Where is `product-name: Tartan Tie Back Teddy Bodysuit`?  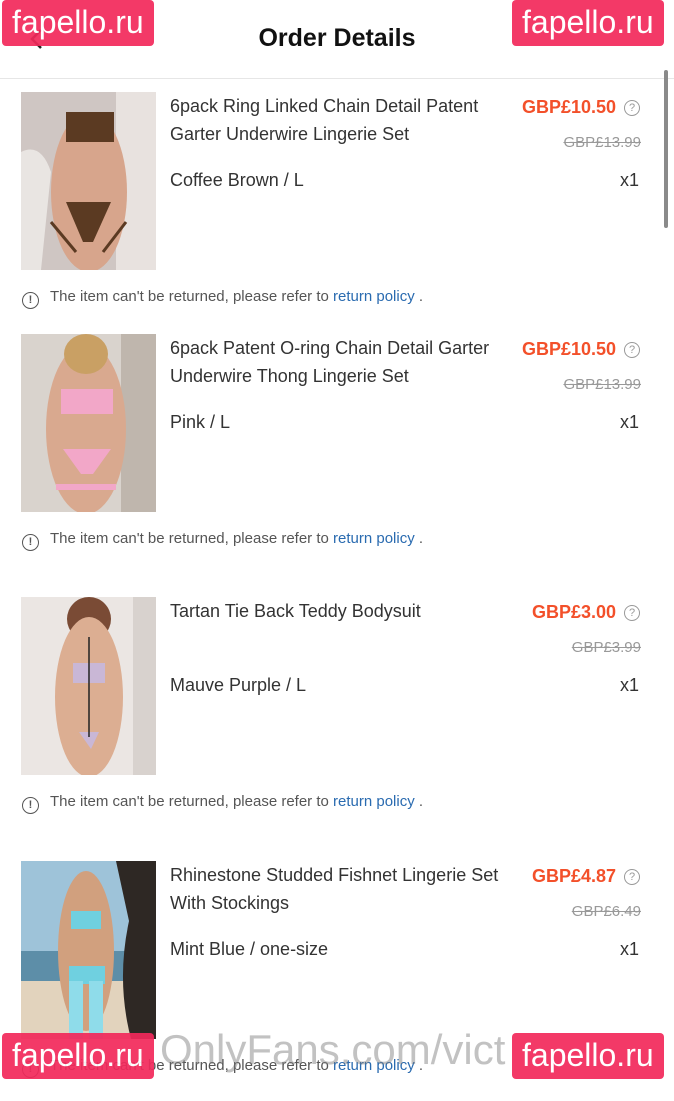
product-name: Tartan Tie Back Teddy Bodysuit is located at coordinates (342, 611).